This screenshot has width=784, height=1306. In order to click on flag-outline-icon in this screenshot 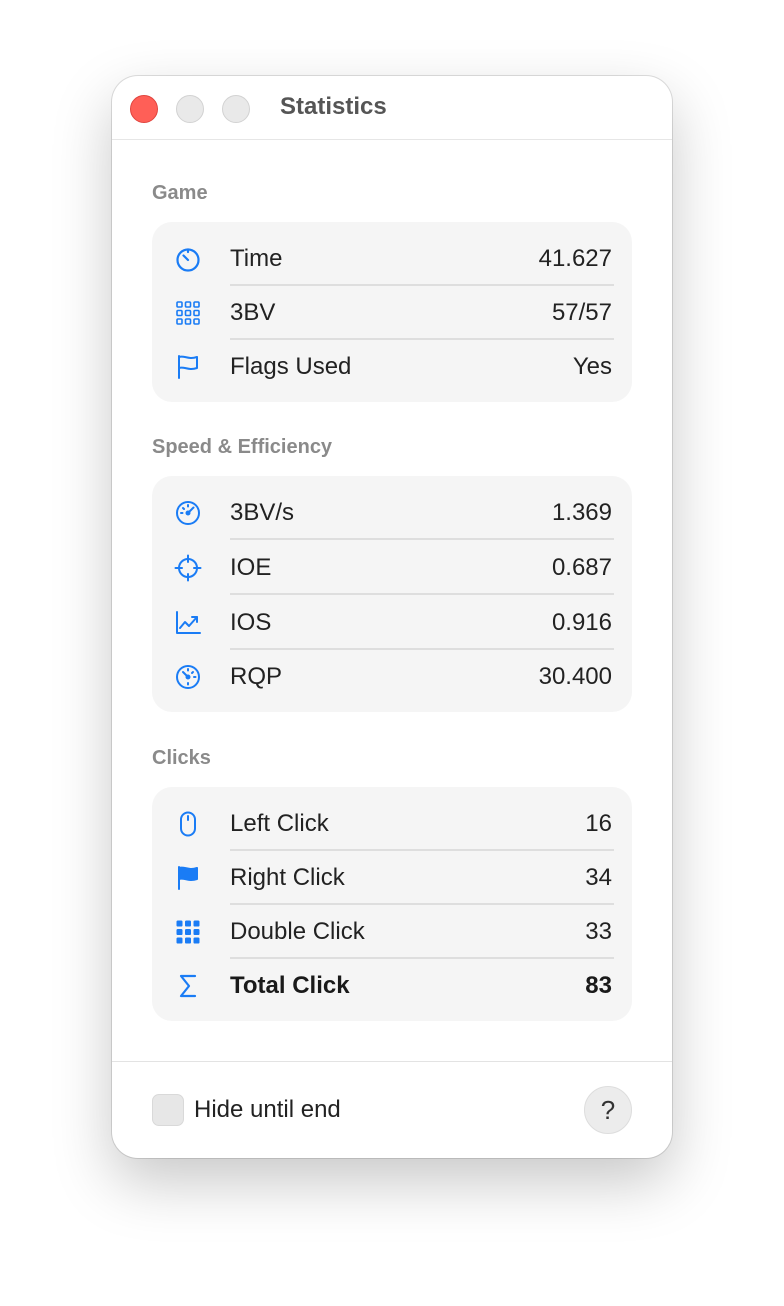, I will do `click(188, 367)`.